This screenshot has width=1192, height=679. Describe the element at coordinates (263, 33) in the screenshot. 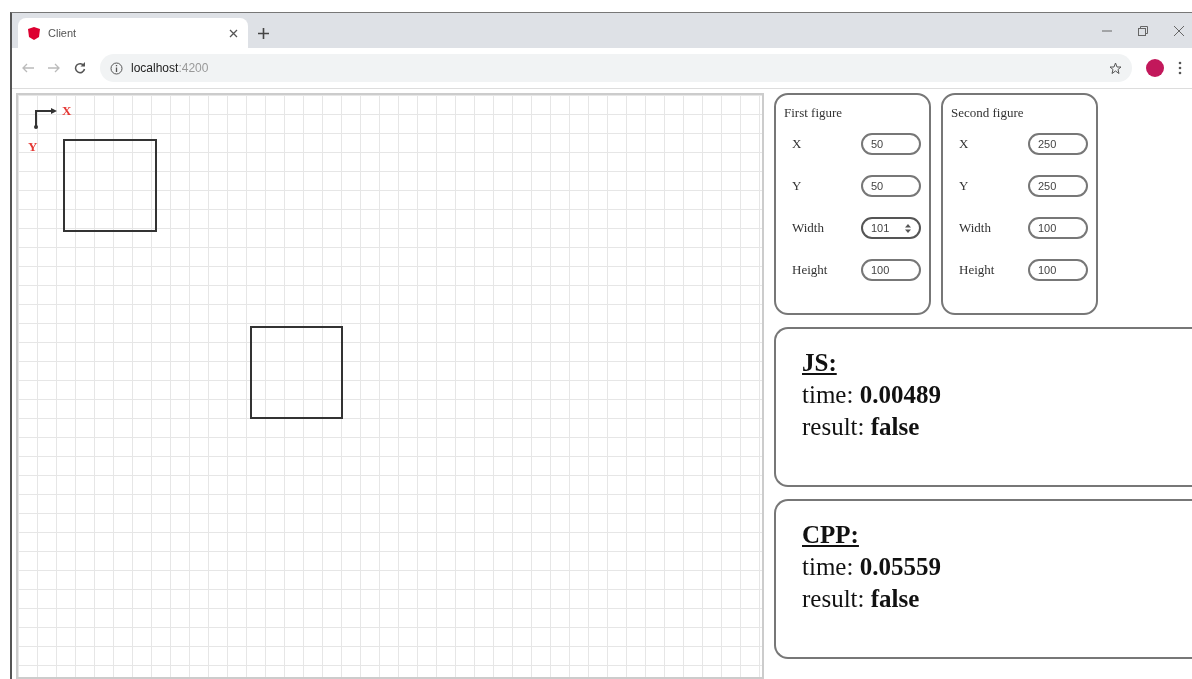

I see `plus-icon` at that location.